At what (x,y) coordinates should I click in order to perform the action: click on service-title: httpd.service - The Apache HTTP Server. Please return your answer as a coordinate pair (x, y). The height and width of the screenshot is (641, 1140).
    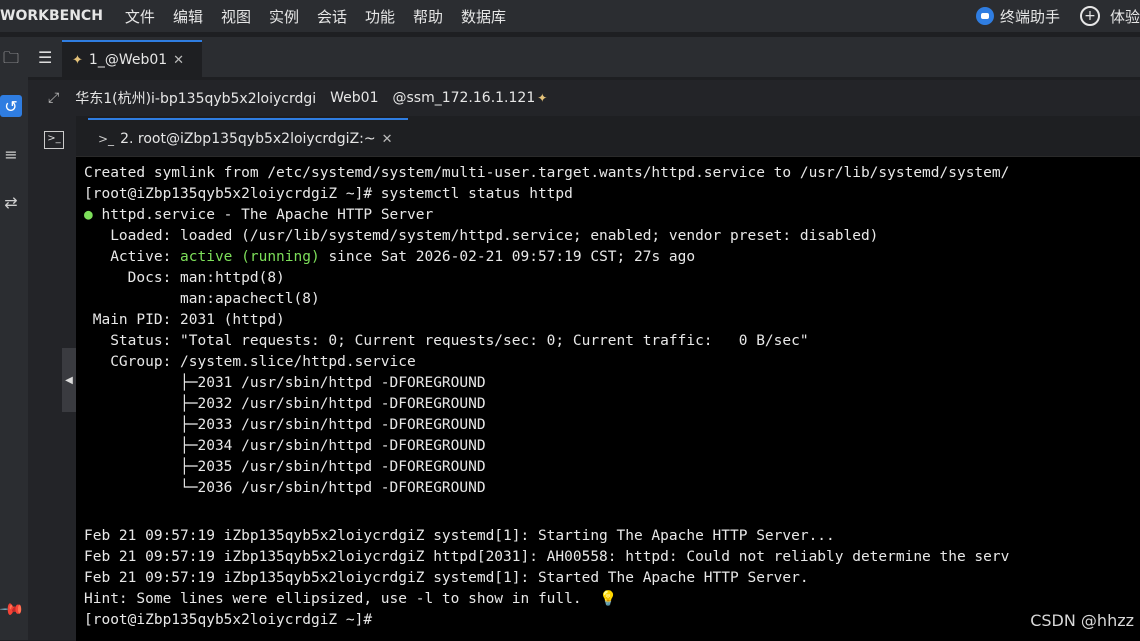
    Looking at the image, I should click on (267, 215).